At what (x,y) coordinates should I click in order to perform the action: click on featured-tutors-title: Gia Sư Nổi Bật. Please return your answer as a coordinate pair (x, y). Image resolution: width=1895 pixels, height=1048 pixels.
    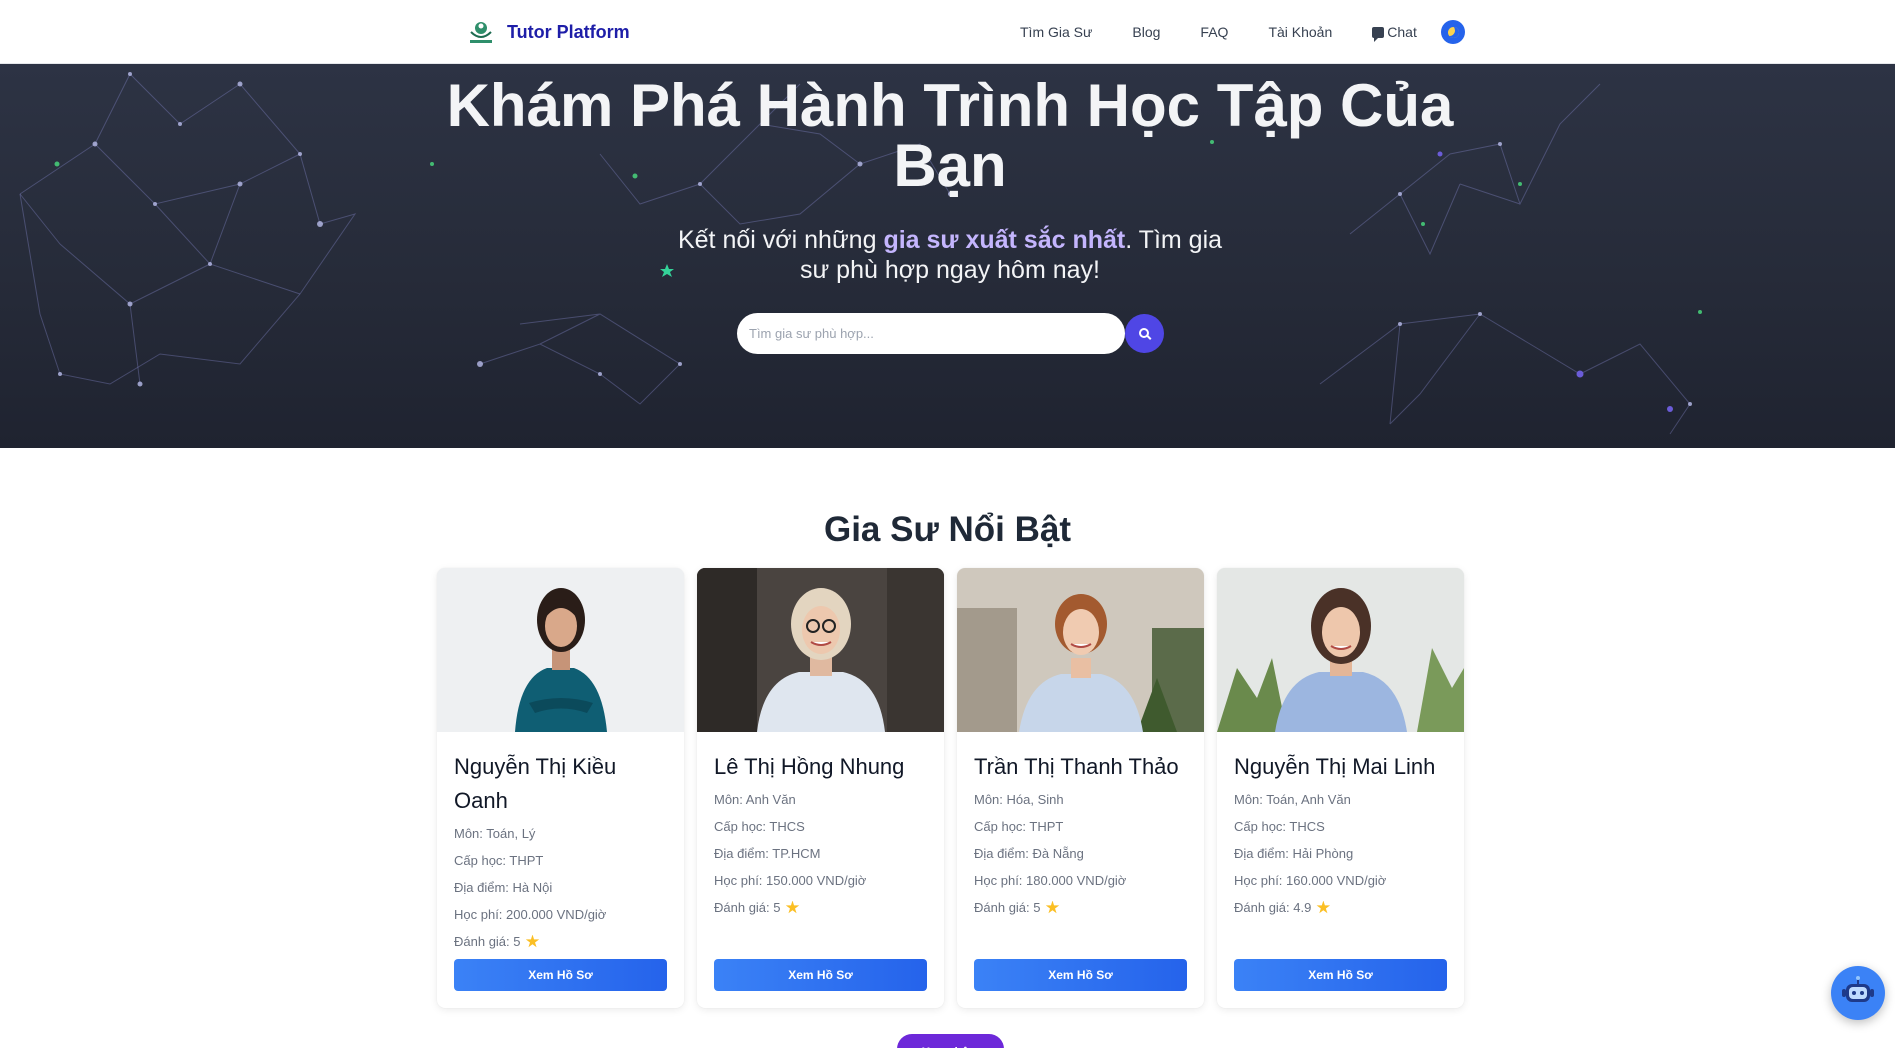
    Looking at the image, I should click on (947, 529).